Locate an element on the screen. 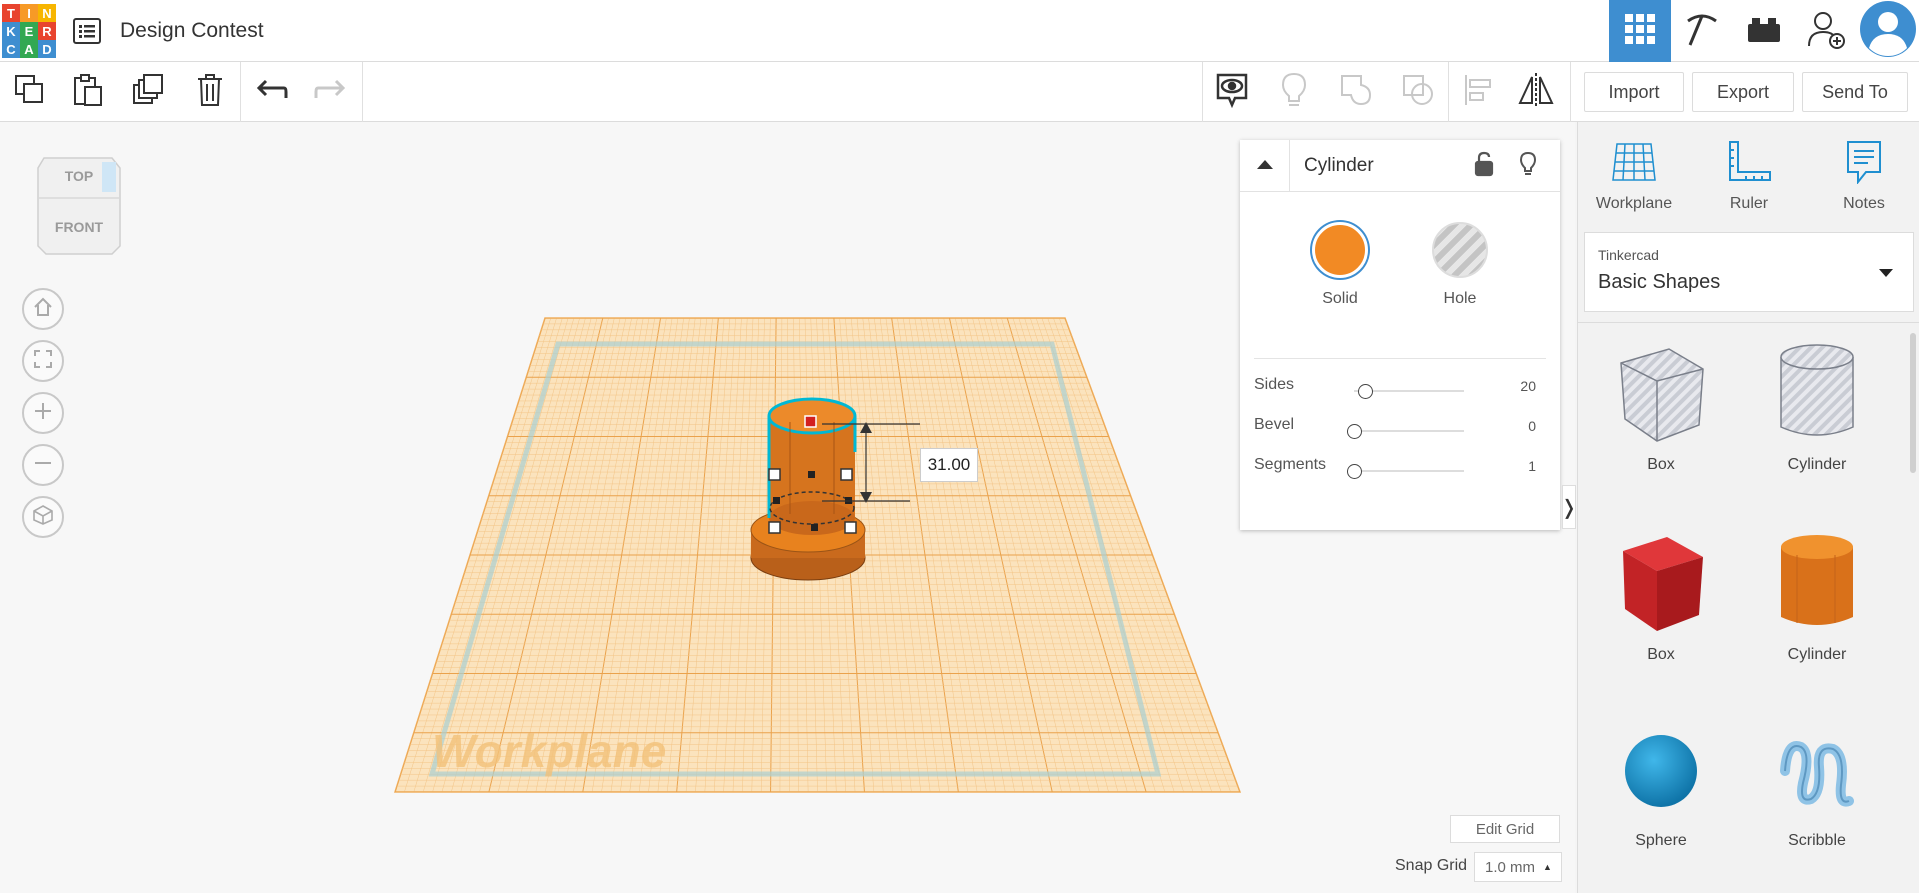 This screenshot has height=893, width=1919. redo-icon is located at coordinates (330, 92).